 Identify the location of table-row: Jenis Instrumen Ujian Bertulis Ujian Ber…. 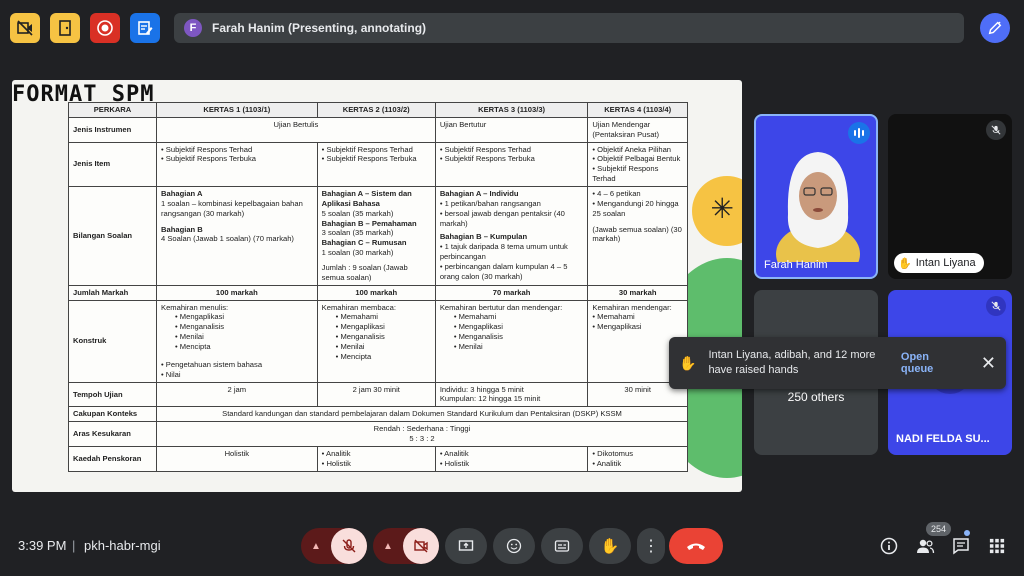
(378, 129).